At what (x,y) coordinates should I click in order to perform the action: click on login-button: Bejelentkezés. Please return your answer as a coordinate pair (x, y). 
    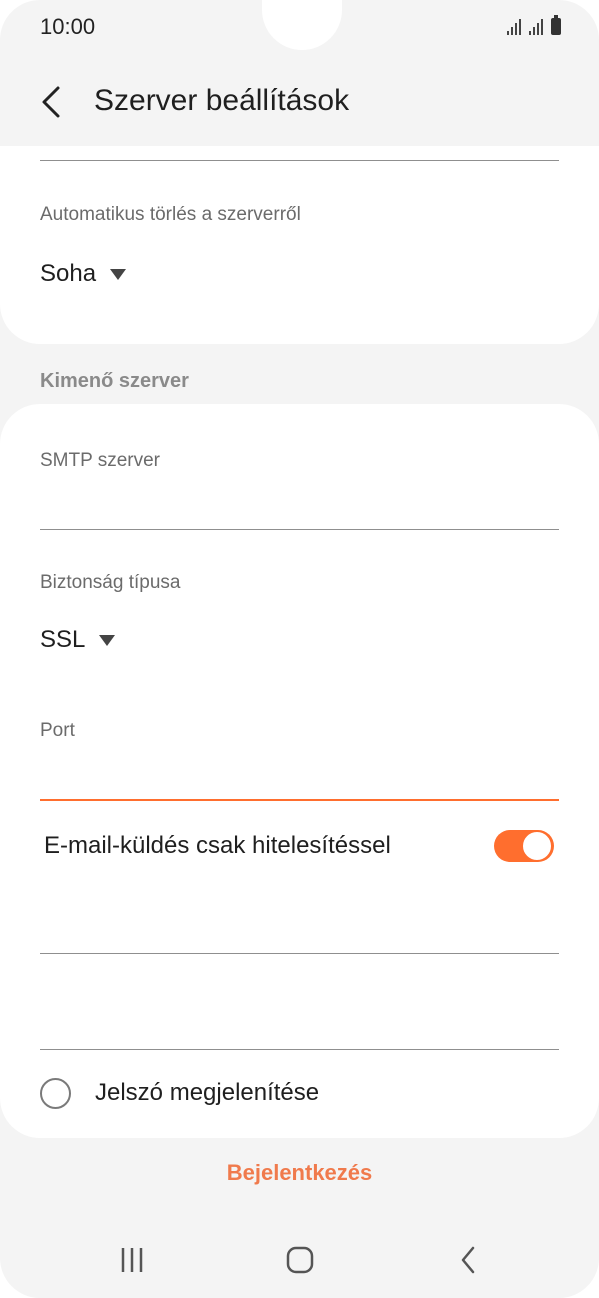
    Looking at the image, I should click on (299, 1173).